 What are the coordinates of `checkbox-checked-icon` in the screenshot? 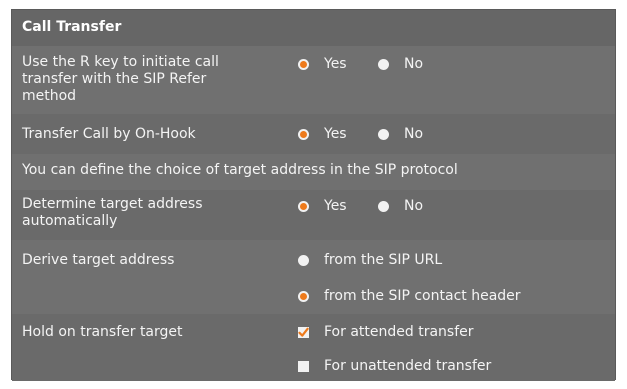 It's located at (303, 332).